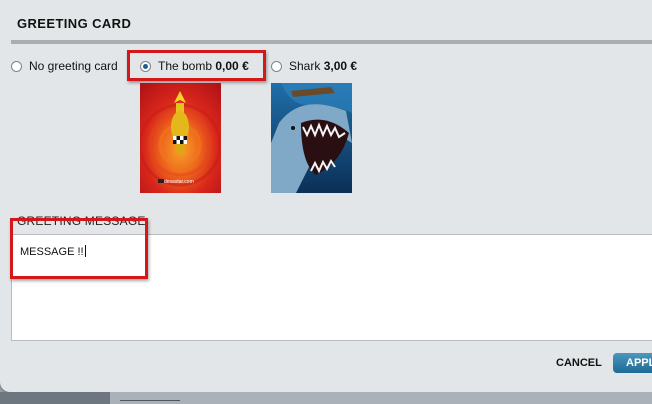 This screenshot has width=652, height=404. What do you see at coordinates (276, 66) in the screenshot?
I see `shark-radio` at bounding box center [276, 66].